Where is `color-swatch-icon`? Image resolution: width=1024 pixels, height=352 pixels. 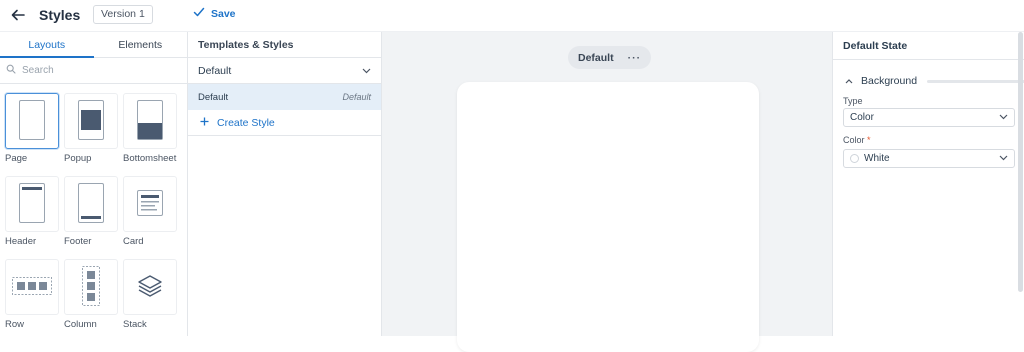 color-swatch-icon is located at coordinates (854, 158).